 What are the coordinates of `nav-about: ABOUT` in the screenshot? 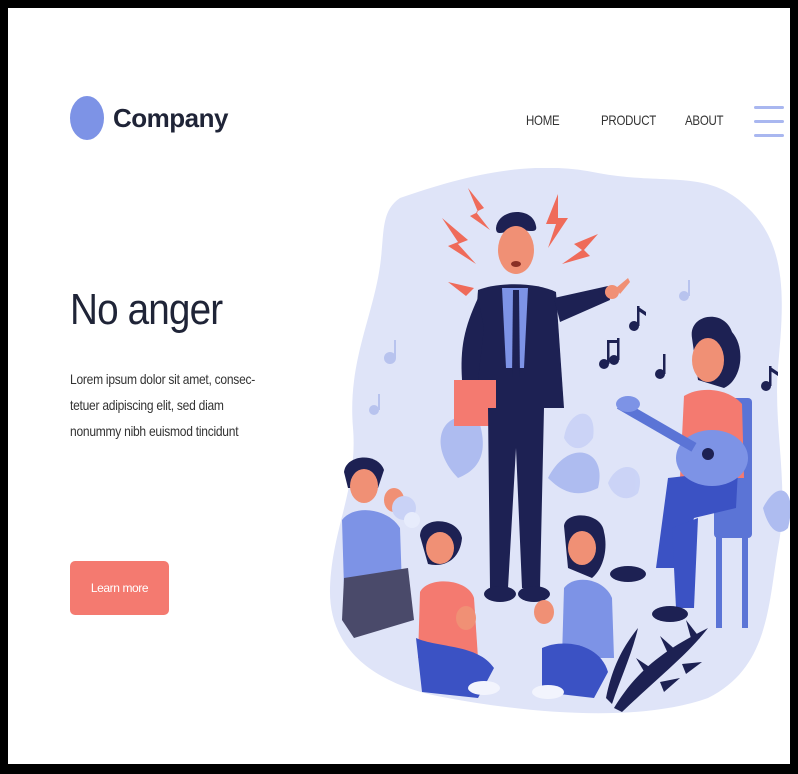 It's located at (704, 120).